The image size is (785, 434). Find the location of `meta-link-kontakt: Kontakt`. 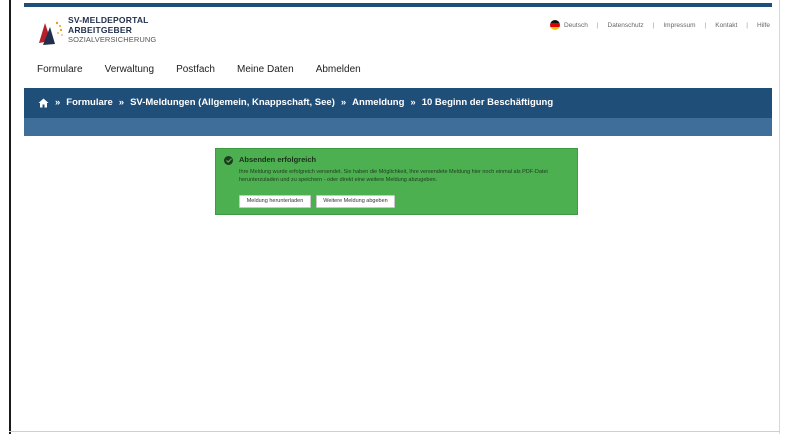

meta-link-kontakt: Kontakt is located at coordinates (726, 25).